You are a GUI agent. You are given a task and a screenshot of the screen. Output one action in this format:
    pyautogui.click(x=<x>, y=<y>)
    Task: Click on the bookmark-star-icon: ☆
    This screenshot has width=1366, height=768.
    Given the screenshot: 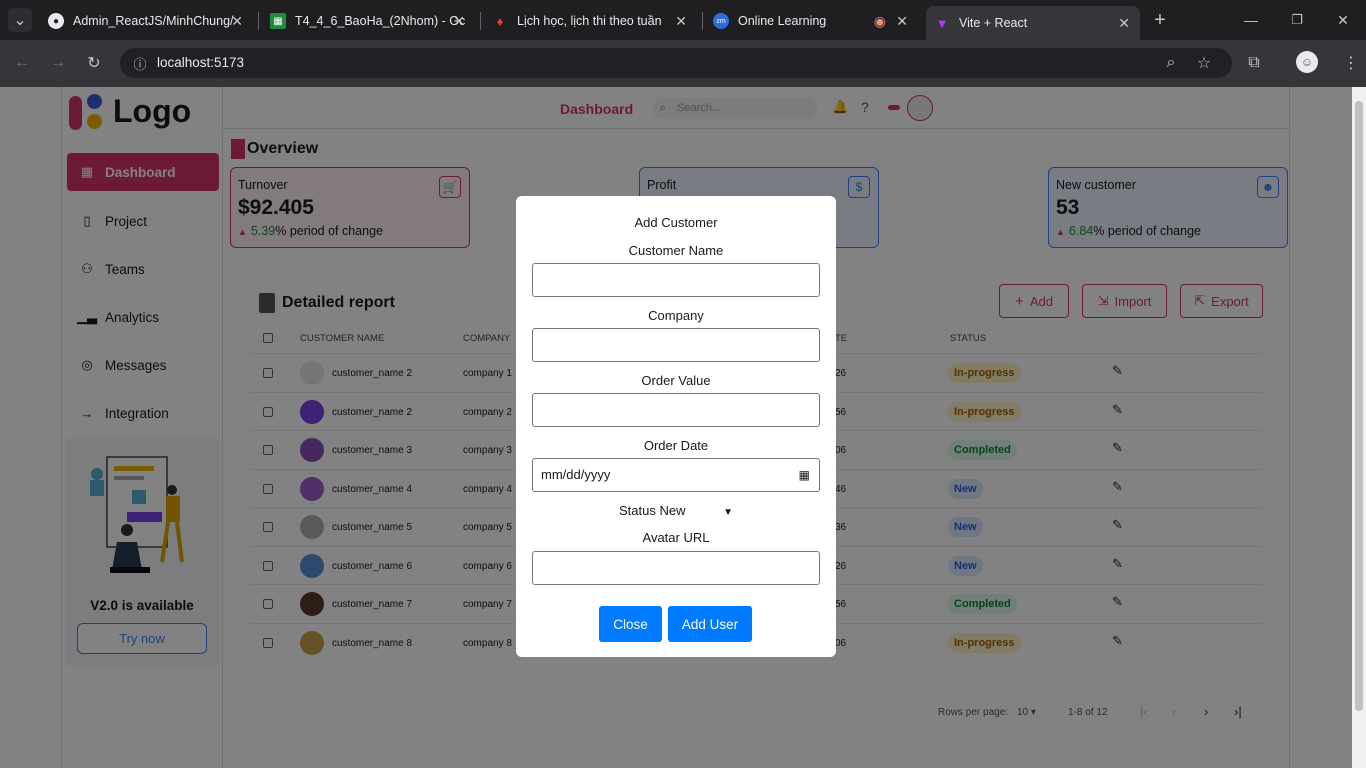 What is the action you would take?
    pyautogui.click(x=1204, y=63)
    